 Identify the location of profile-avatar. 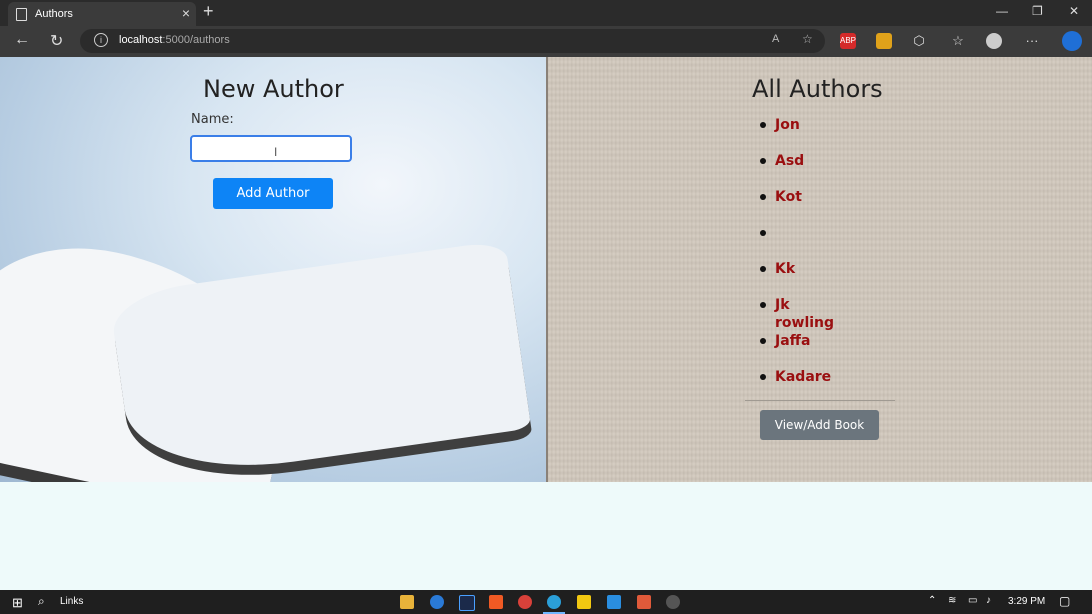
(994, 41).